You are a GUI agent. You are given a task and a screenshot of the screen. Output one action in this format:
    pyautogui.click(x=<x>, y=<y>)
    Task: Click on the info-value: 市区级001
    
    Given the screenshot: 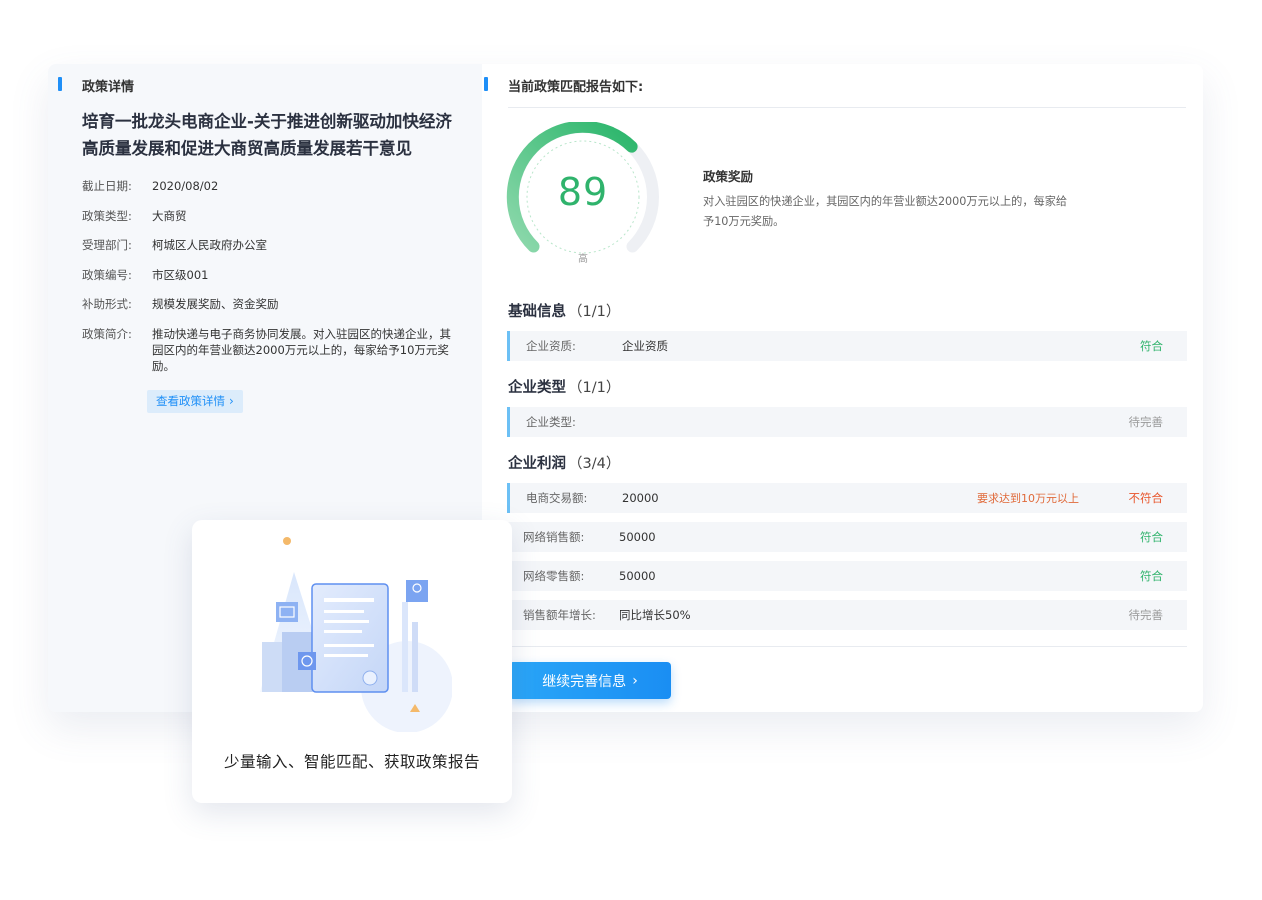 What is the action you would take?
    pyautogui.click(x=180, y=274)
    